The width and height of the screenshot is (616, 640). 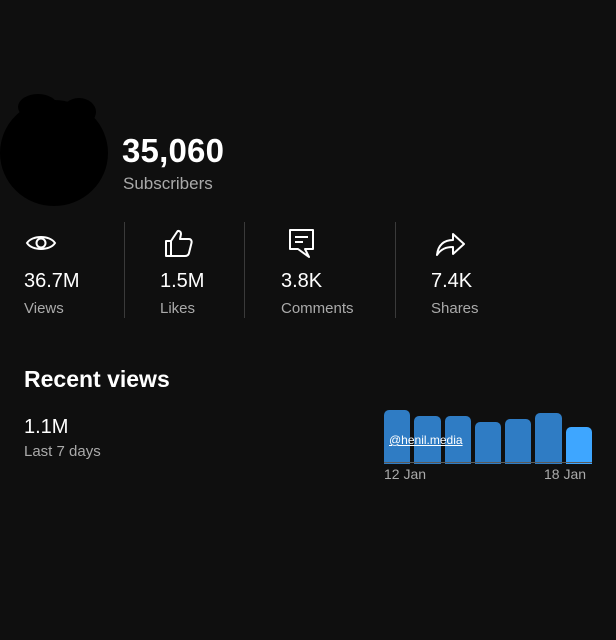 I want to click on stat-label: Comments, so click(x=317, y=308).